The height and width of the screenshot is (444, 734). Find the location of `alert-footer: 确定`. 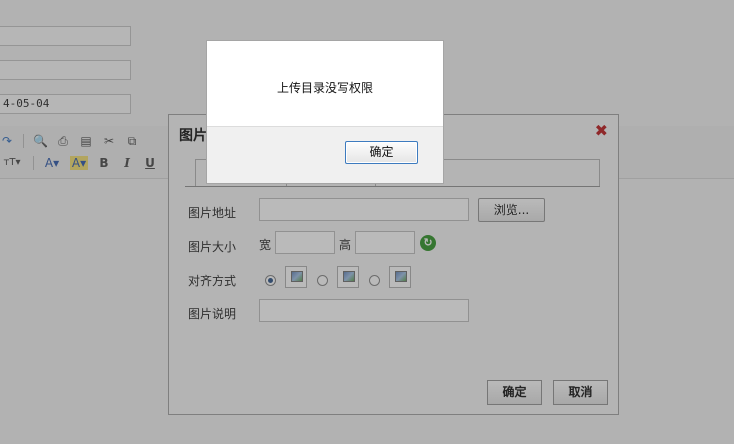

alert-footer: 确定 is located at coordinates (325, 154).